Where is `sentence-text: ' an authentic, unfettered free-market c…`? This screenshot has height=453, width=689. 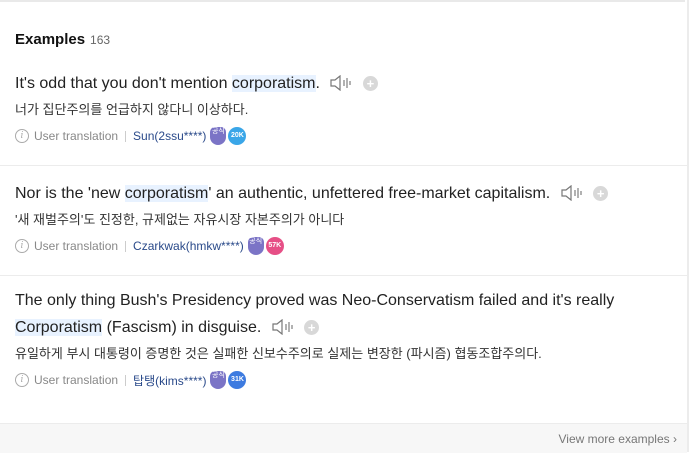
sentence-text: ' an authentic, unfettered free-market c… is located at coordinates (379, 193).